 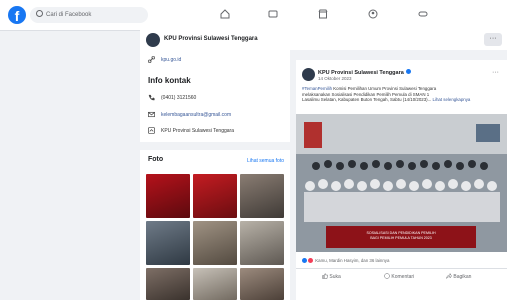 I want to click on phone-icon, so click(x=151, y=97).